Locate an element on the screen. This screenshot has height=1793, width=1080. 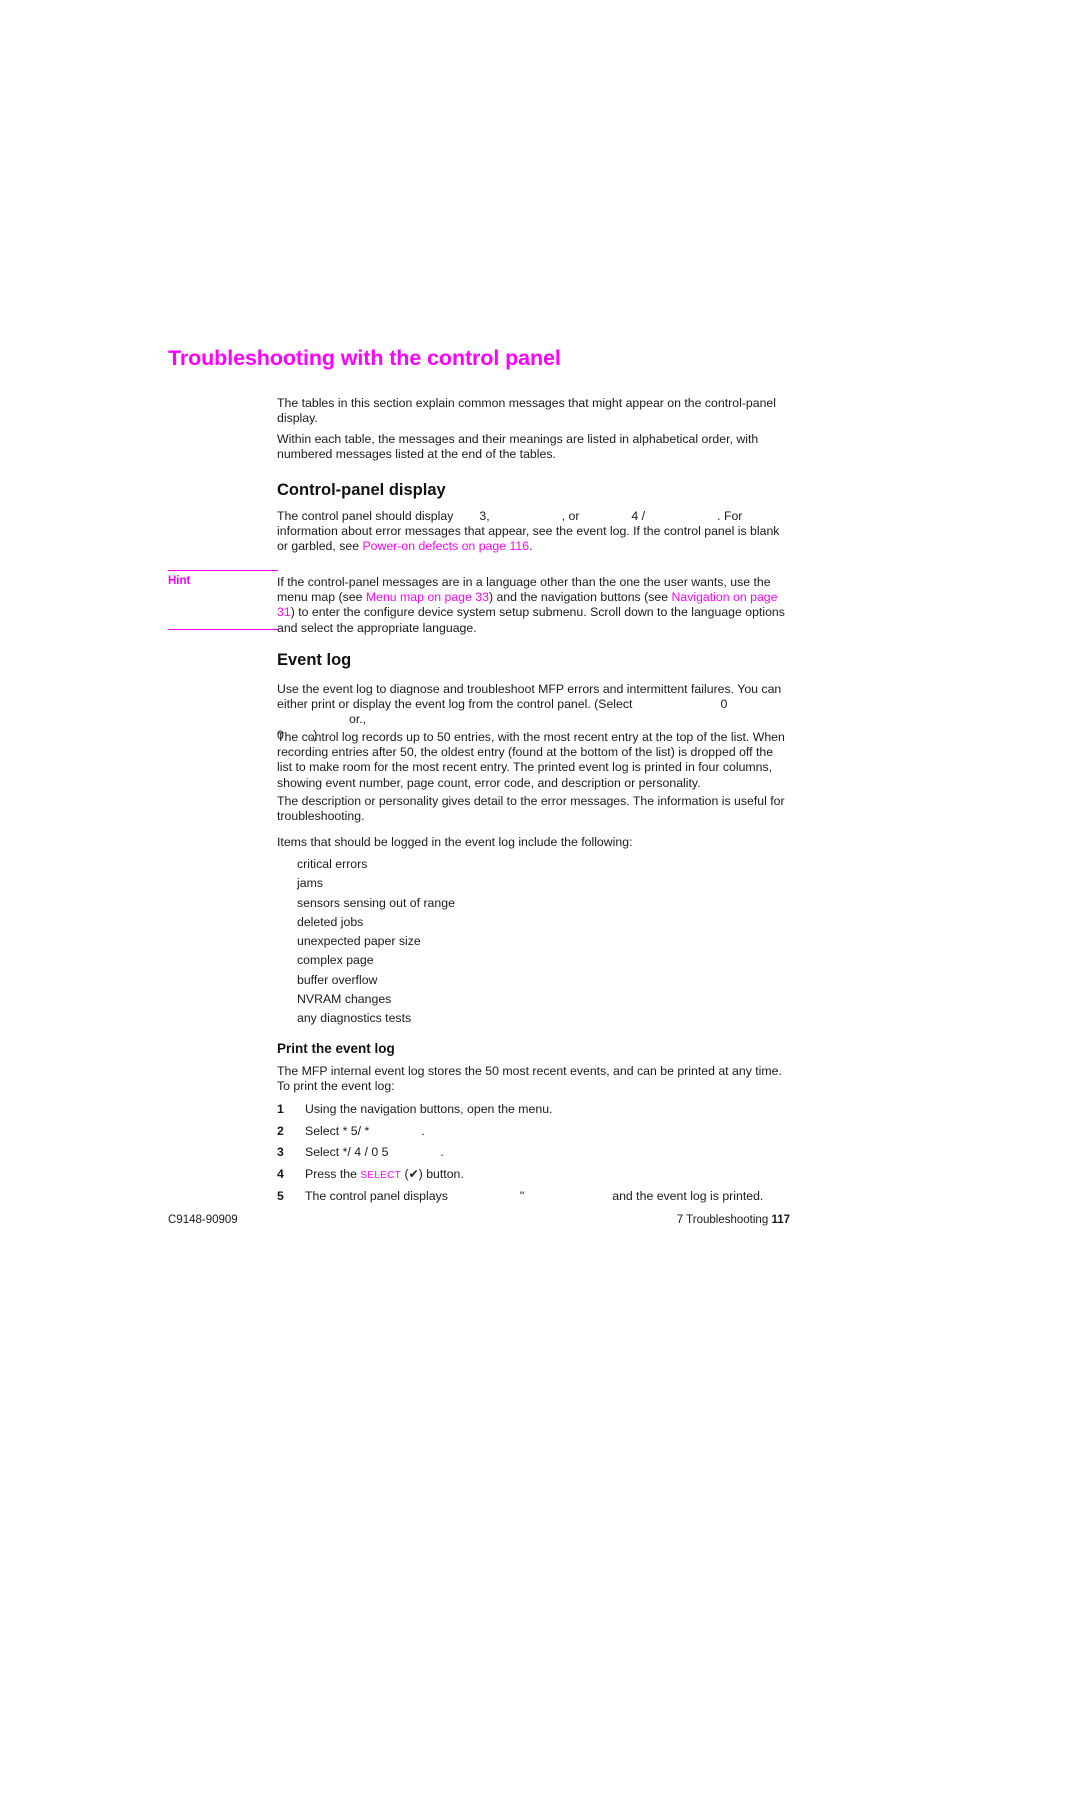
list-item: sensors sensing out of range is located at coordinates (376, 902).